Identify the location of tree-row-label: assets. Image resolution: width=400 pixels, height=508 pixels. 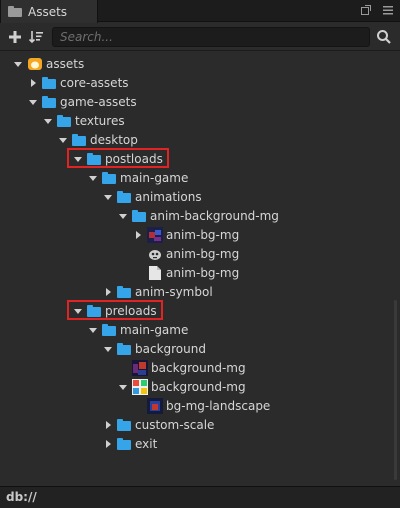
(65, 63).